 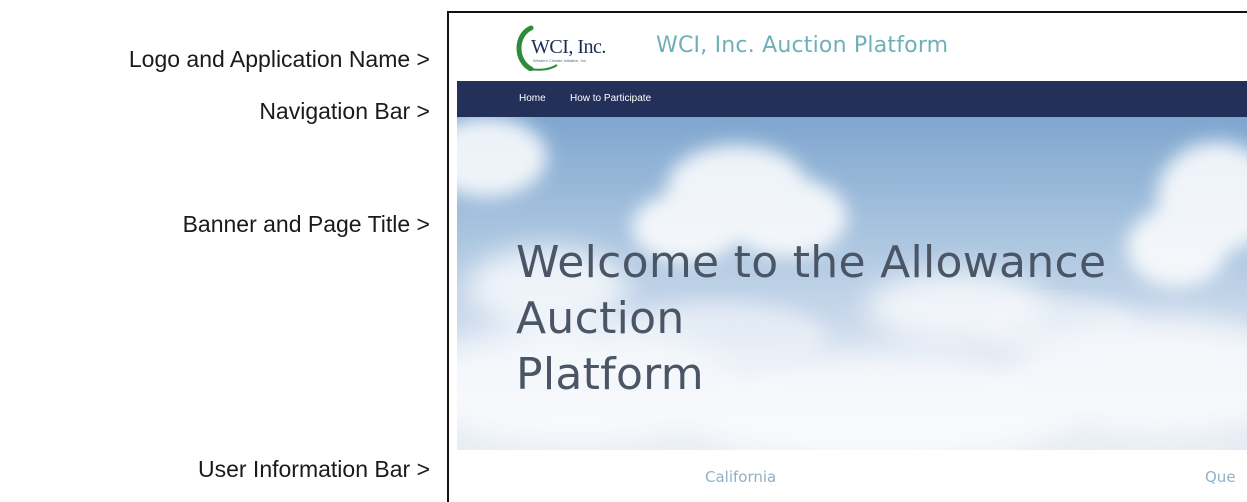 What do you see at coordinates (852, 476) in the screenshot?
I see `user-information-bar: California Que` at bounding box center [852, 476].